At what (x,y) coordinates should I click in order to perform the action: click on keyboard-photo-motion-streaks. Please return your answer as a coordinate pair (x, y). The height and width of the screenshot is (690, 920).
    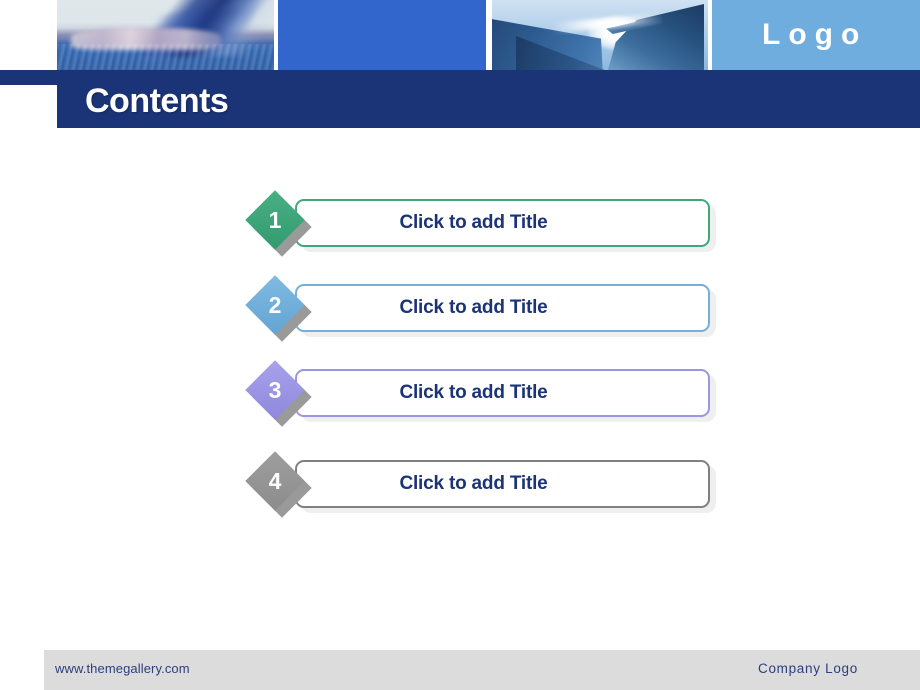
    Looking at the image, I should click on (165, 57).